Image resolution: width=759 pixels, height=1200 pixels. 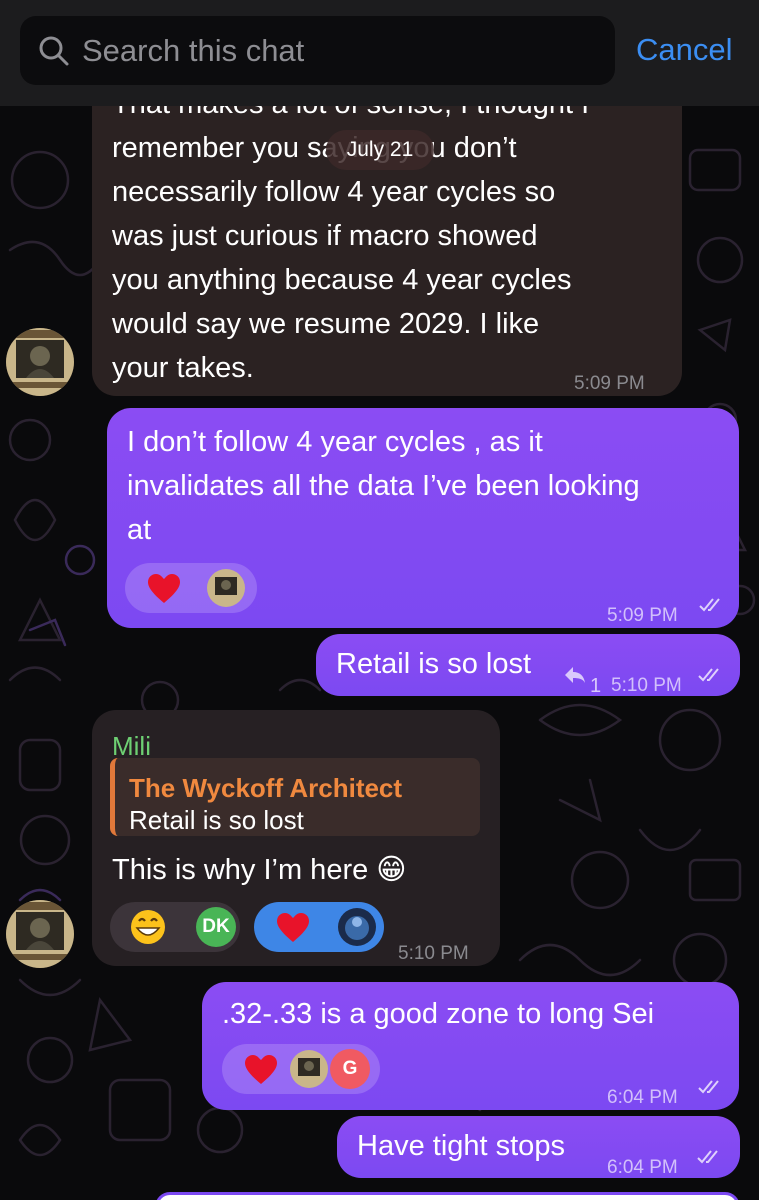 What do you see at coordinates (342, 280) in the screenshot?
I see `message-line: you anything because 4 year cycles` at bounding box center [342, 280].